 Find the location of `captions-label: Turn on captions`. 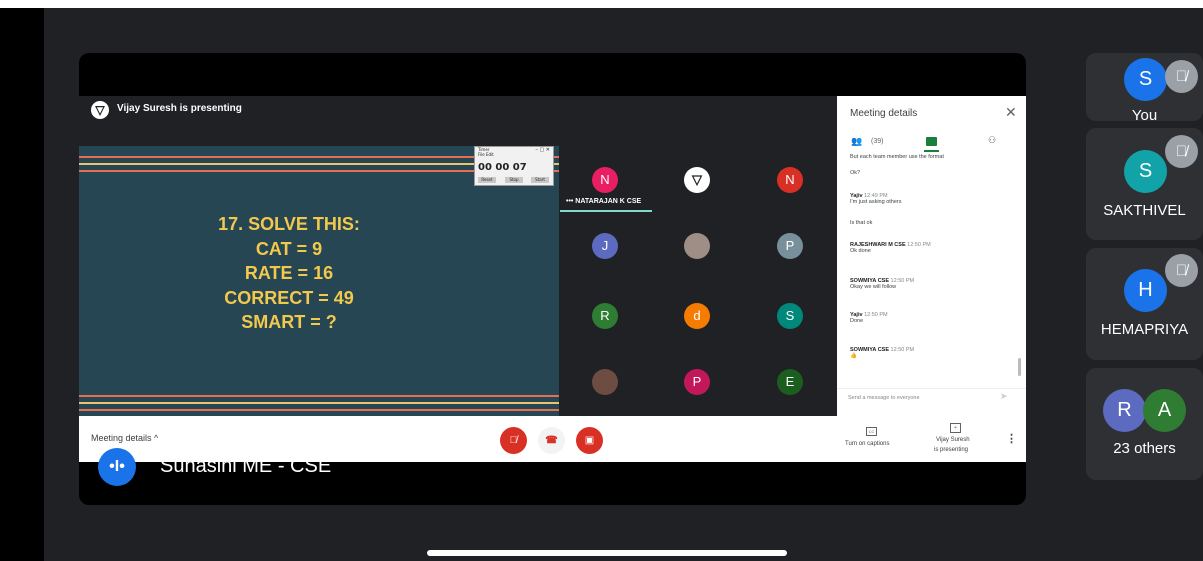

captions-label: Turn on captions is located at coordinates (867, 444).